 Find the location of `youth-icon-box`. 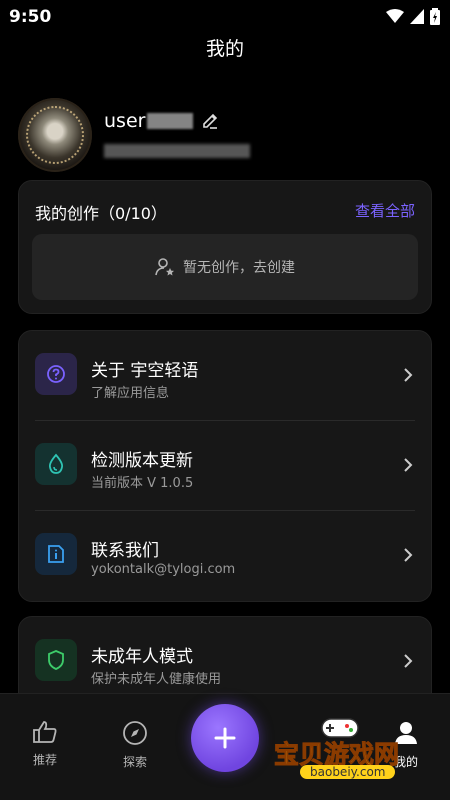

youth-icon-box is located at coordinates (56, 660).